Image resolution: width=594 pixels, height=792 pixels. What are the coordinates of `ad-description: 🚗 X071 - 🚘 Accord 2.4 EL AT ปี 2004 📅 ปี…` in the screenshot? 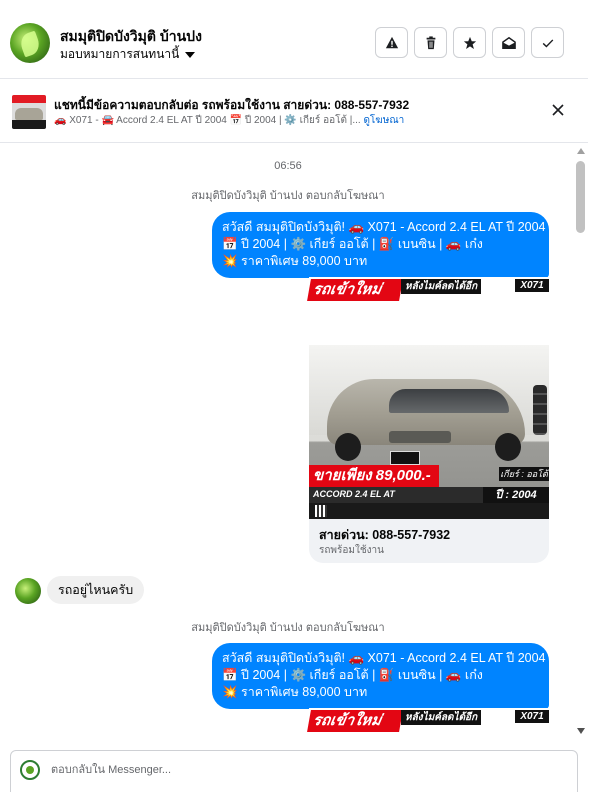 It's located at (229, 120).